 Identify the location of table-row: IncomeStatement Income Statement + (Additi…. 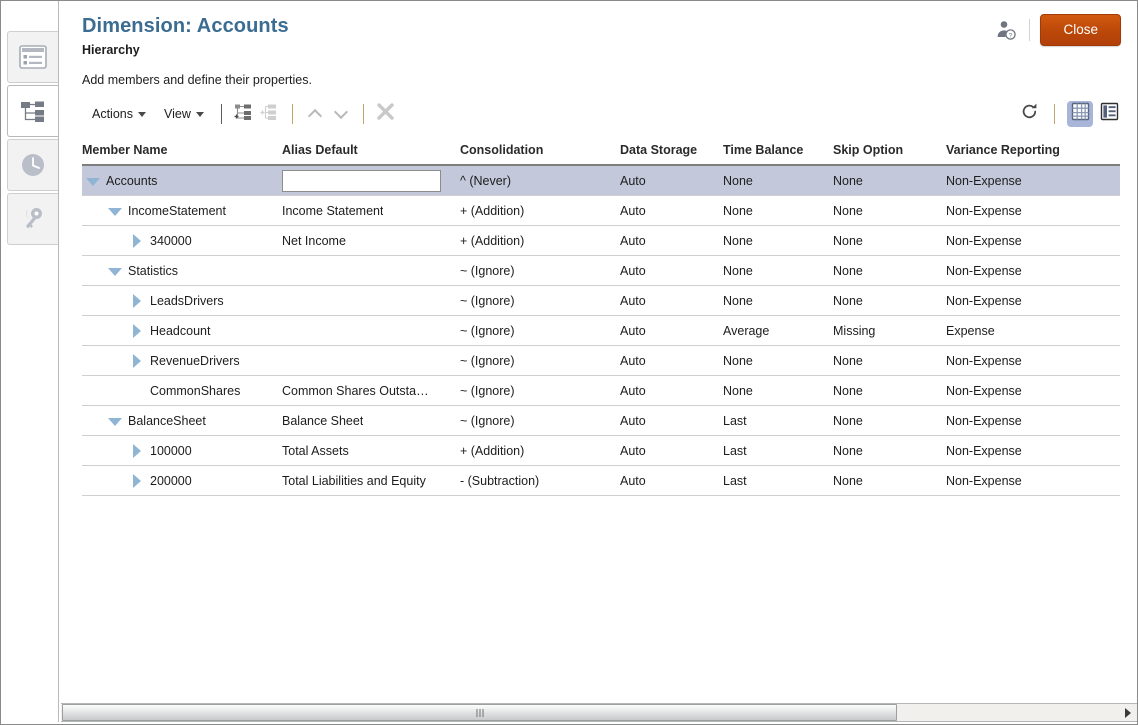
(601, 211).